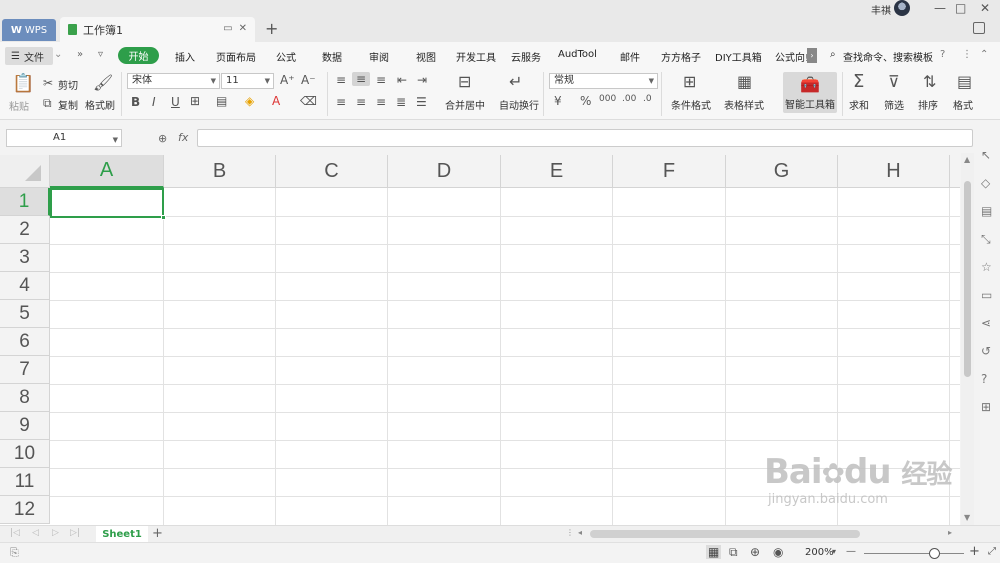 The image size is (1000, 563). Describe the element at coordinates (25, 258) in the screenshot. I see `row-header: 3` at that location.